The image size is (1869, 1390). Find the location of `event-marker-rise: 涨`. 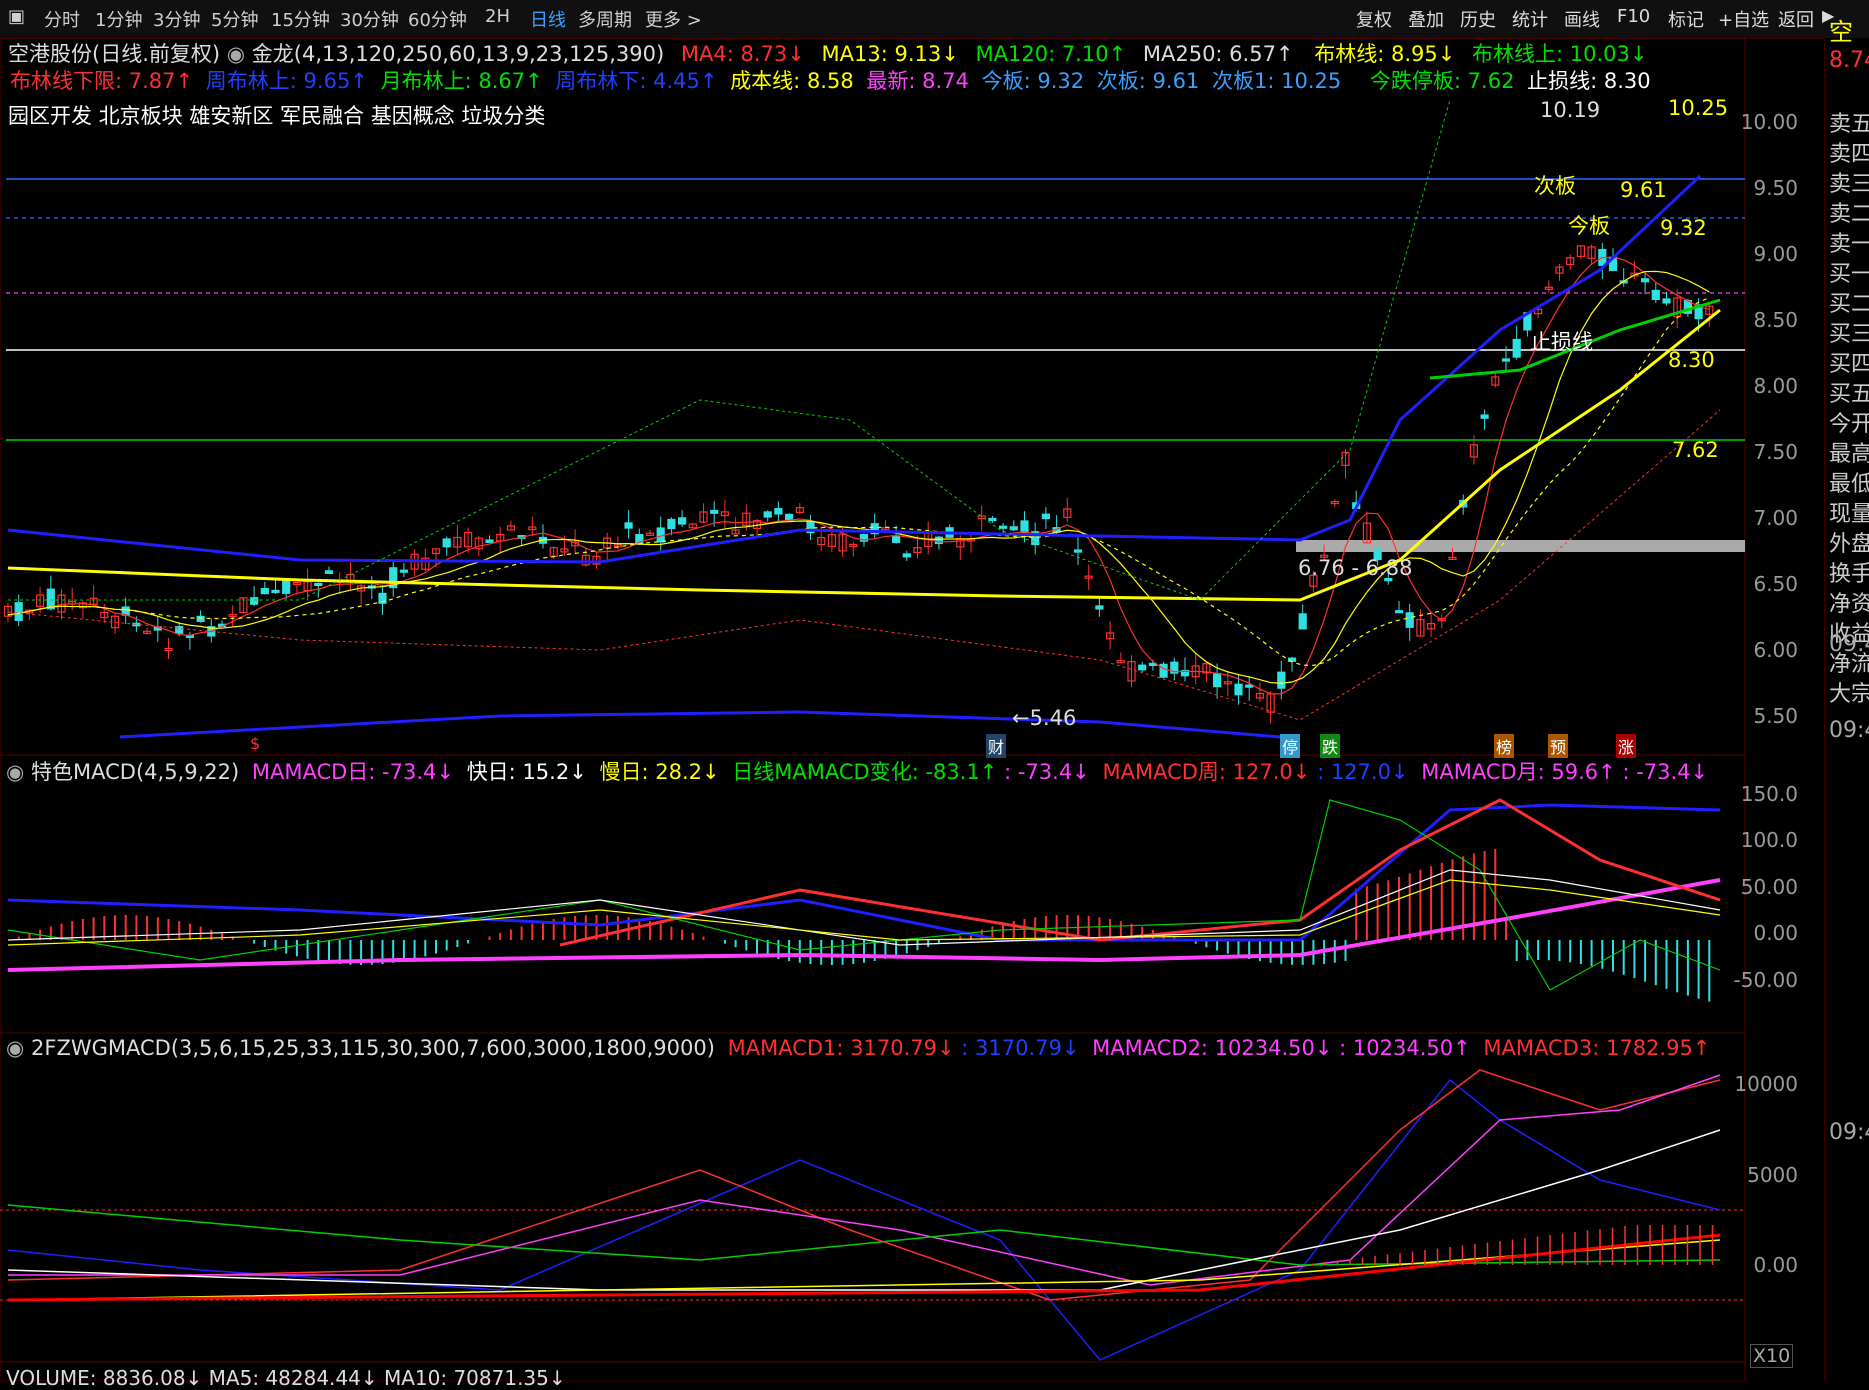

event-marker-rise: 涨 is located at coordinates (1626, 746).